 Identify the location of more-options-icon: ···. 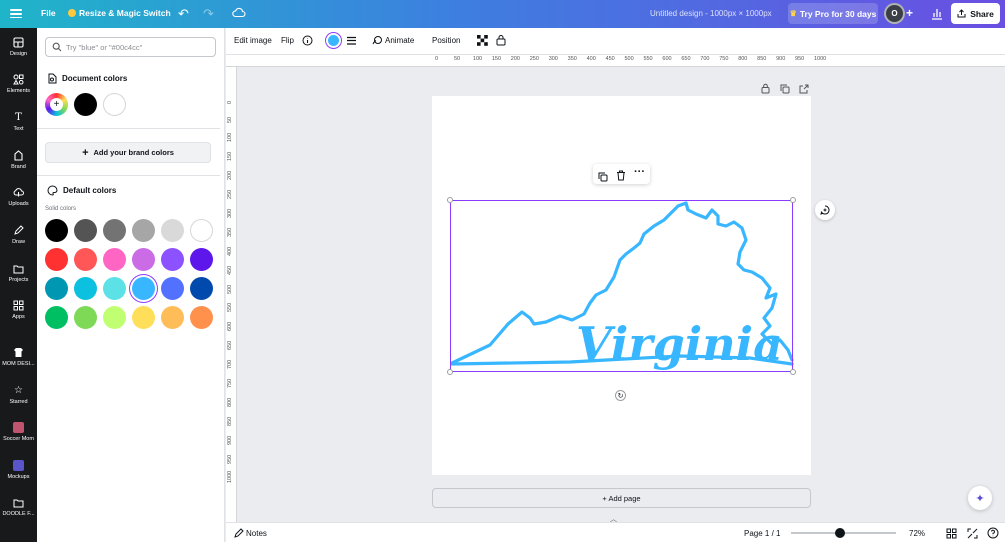
(639, 172).